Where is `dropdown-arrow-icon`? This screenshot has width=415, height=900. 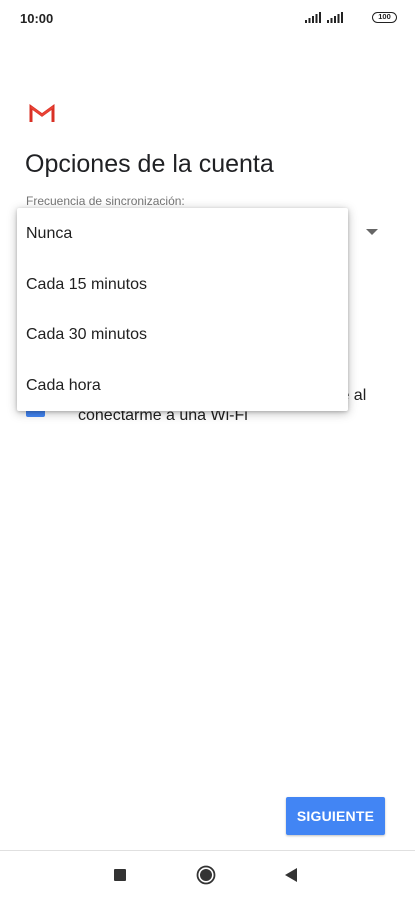
dropdown-arrow-icon is located at coordinates (372, 232).